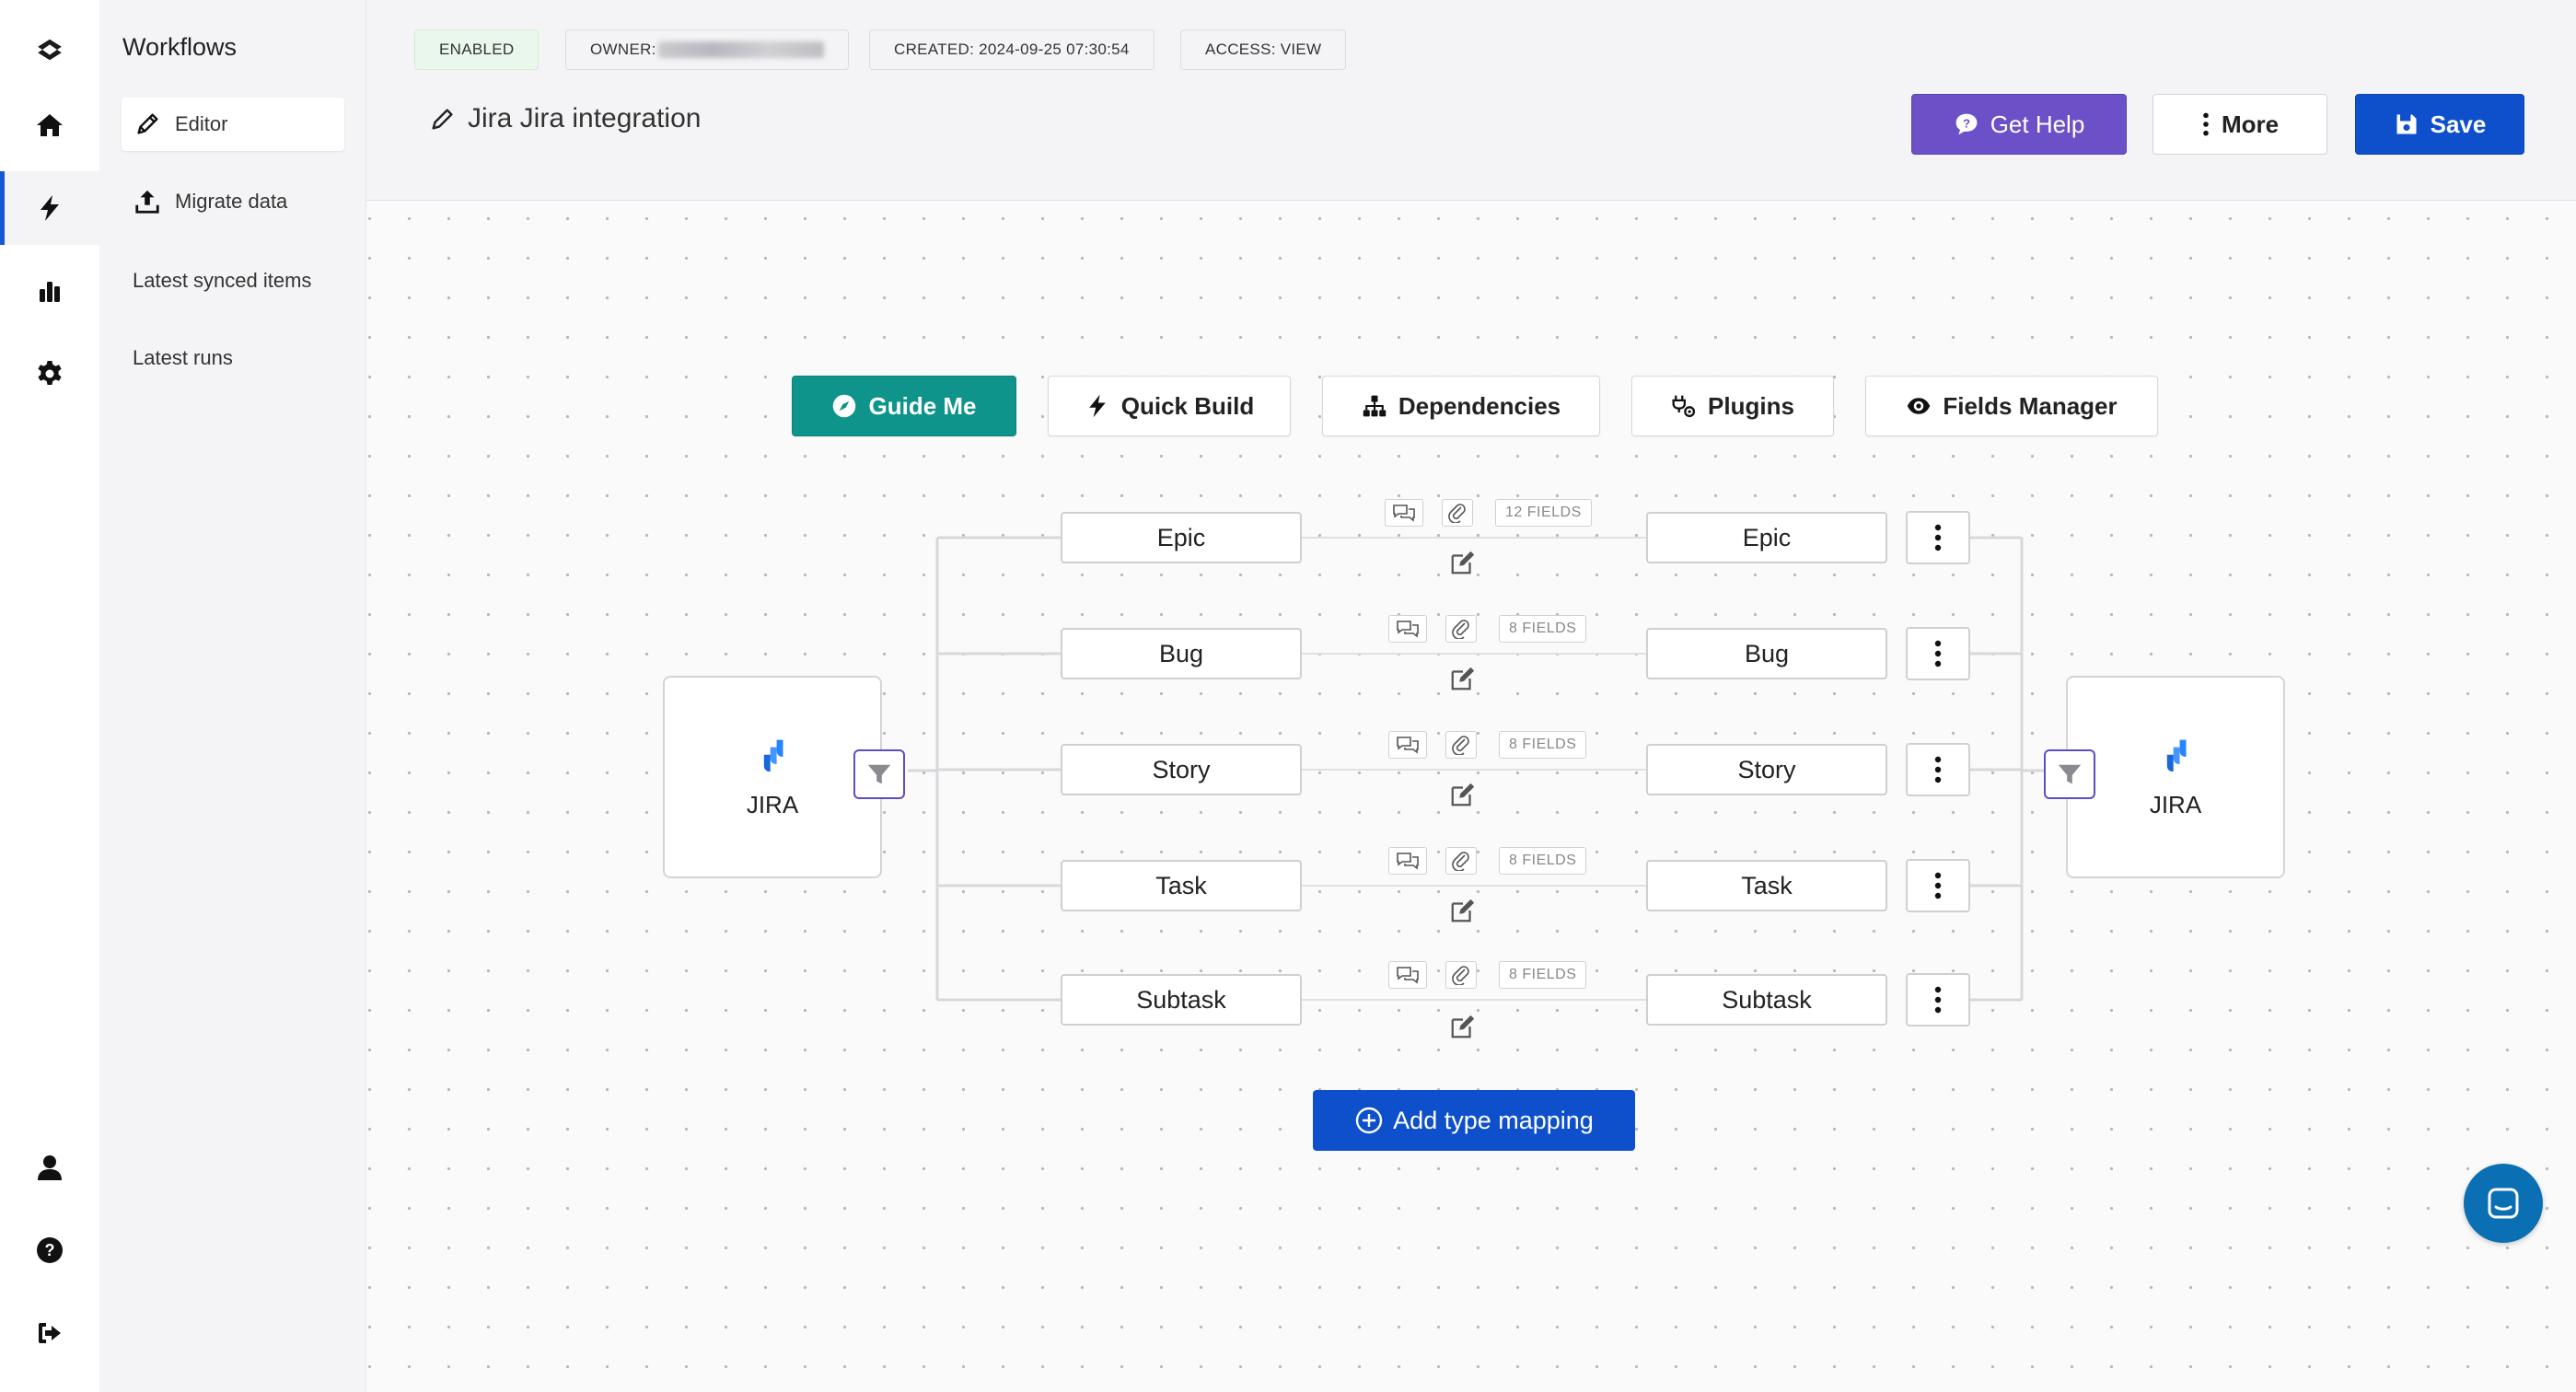 The image size is (2576, 1392). Describe the element at coordinates (1375, 406) in the screenshot. I see `sitemap-icon` at that location.